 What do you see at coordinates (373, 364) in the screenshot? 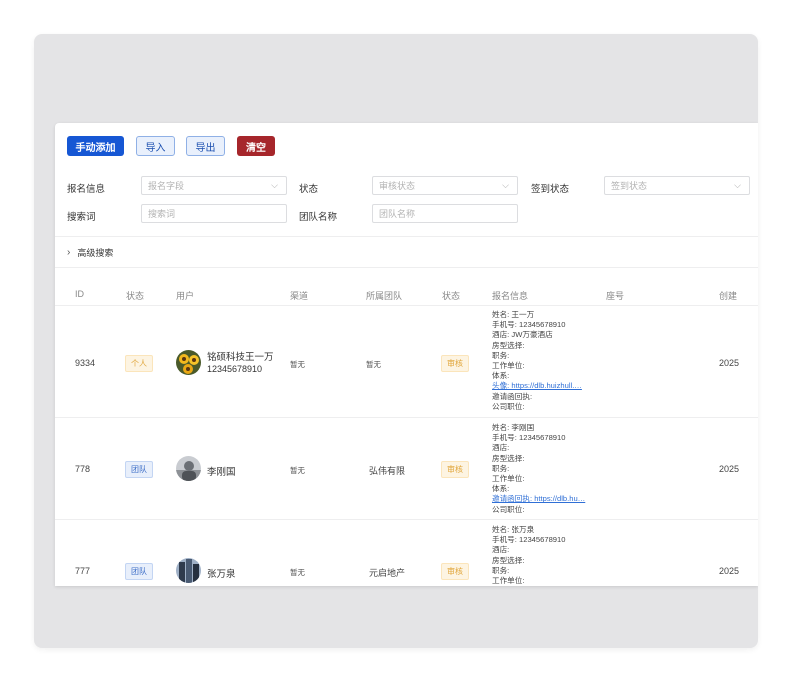
I see `team: 暂无` at bounding box center [373, 364].